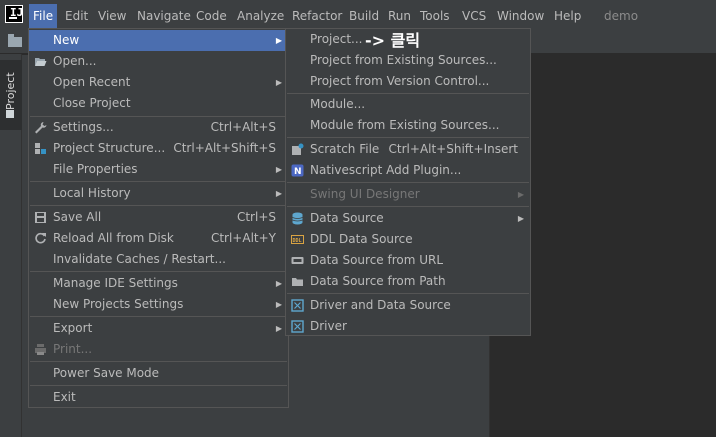 Image resolution: width=716 pixels, height=437 pixels. Describe the element at coordinates (118, 304) in the screenshot. I see `file-menu-new-projects-settings-label: New Projects Settings` at that location.